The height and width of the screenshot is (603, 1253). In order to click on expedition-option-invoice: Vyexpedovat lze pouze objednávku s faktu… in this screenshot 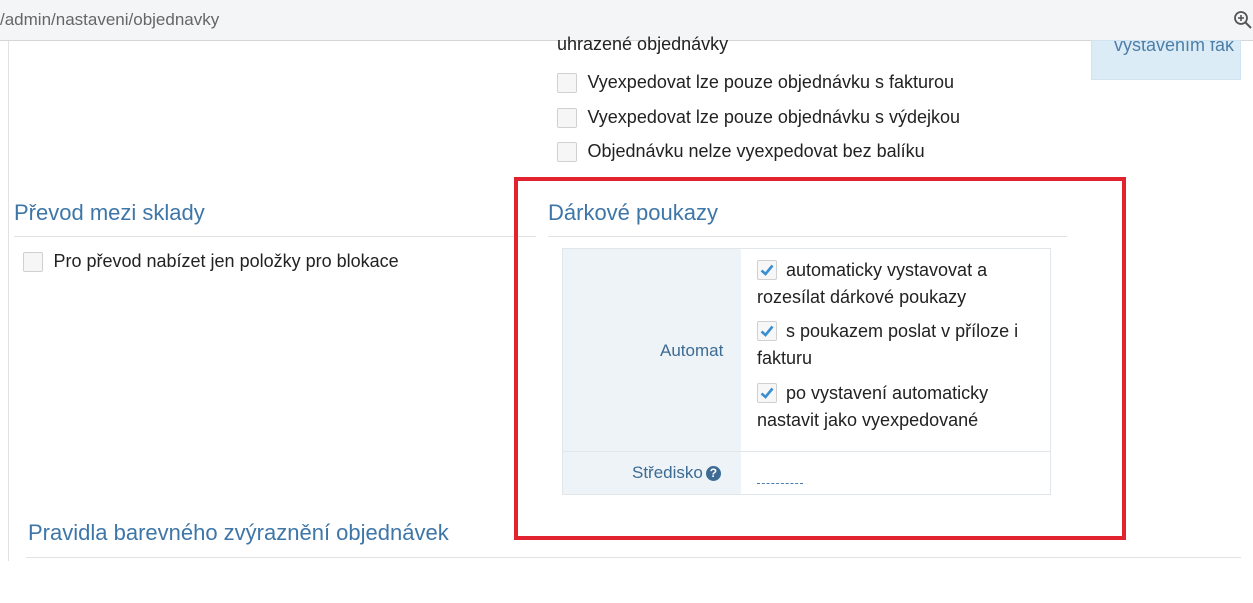, I will do `click(755, 82)`.